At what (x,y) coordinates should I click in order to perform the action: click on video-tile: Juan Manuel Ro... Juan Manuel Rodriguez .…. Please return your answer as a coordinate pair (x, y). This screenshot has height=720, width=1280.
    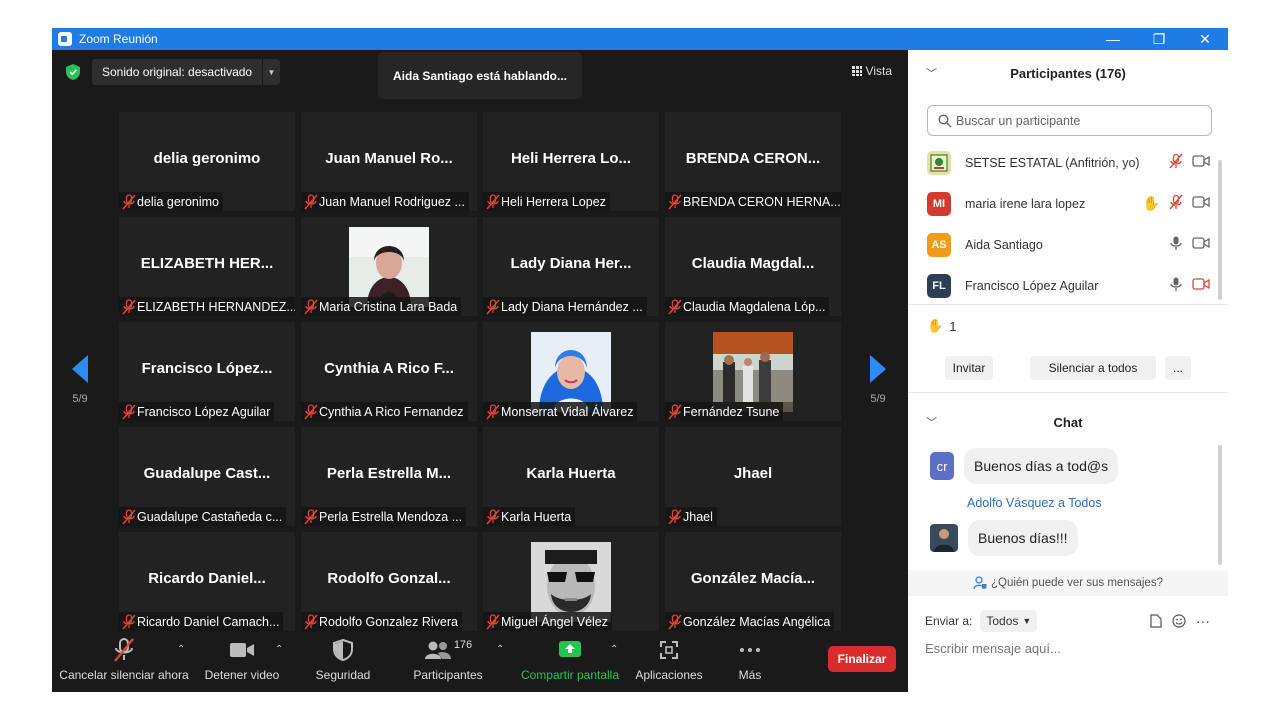
    Looking at the image, I should click on (389, 161).